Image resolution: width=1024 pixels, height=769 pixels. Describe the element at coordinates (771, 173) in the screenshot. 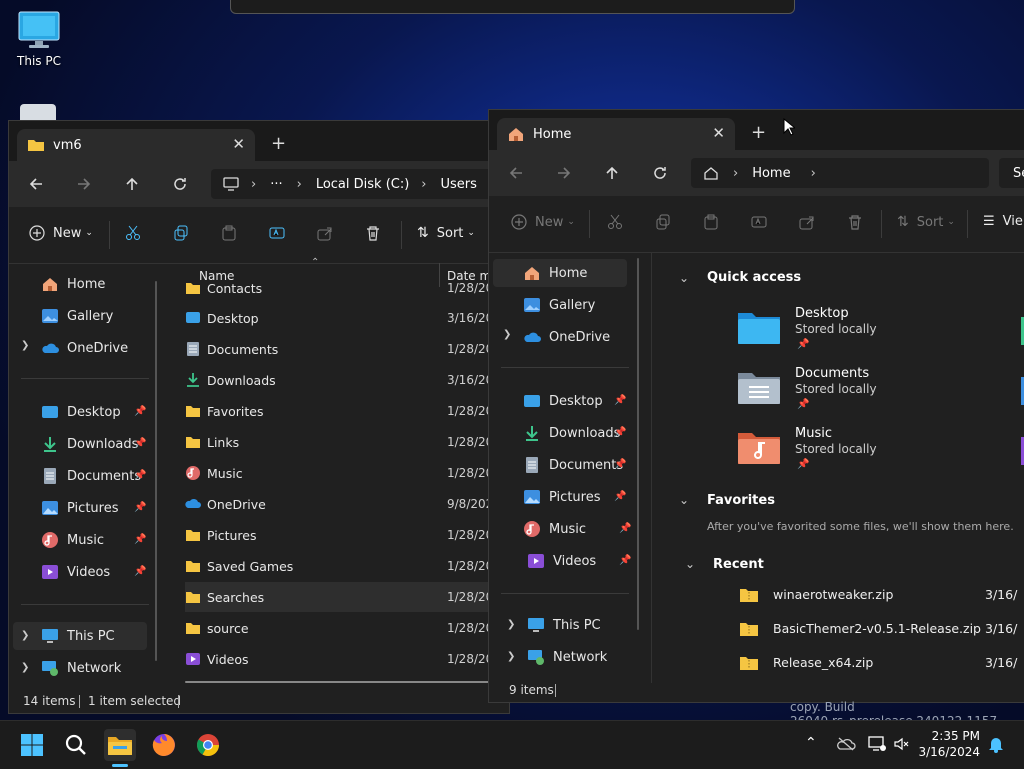

I see `breadcrumb-home: Home` at that location.